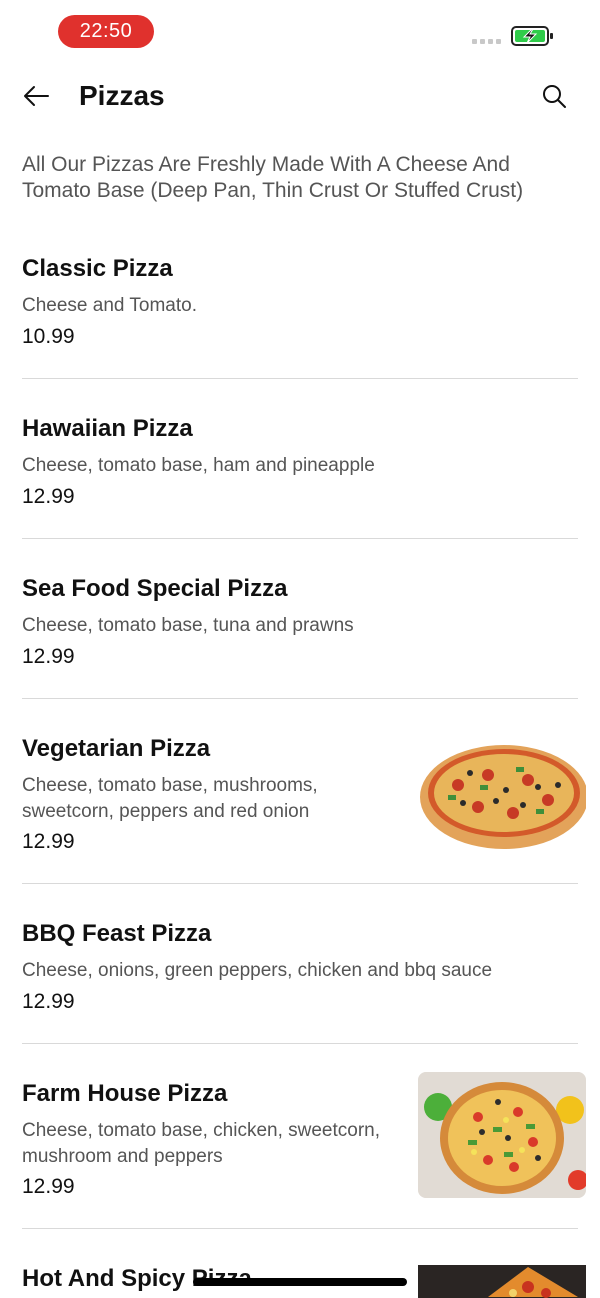  What do you see at coordinates (300, 317) in the screenshot?
I see `menu-item-classic-pizza: Classic Pizza Cheese and Tomato. 10.99` at bounding box center [300, 317].